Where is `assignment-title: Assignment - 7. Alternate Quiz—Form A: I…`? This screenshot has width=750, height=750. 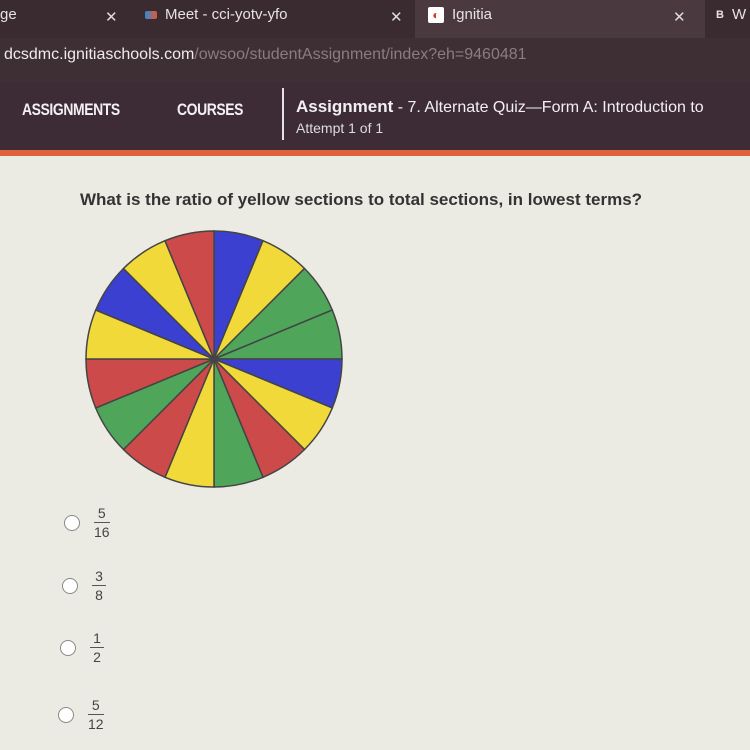
assignment-title: Assignment - 7. Alternate Quiz—Form A: I… is located at coordinates (500, 107).